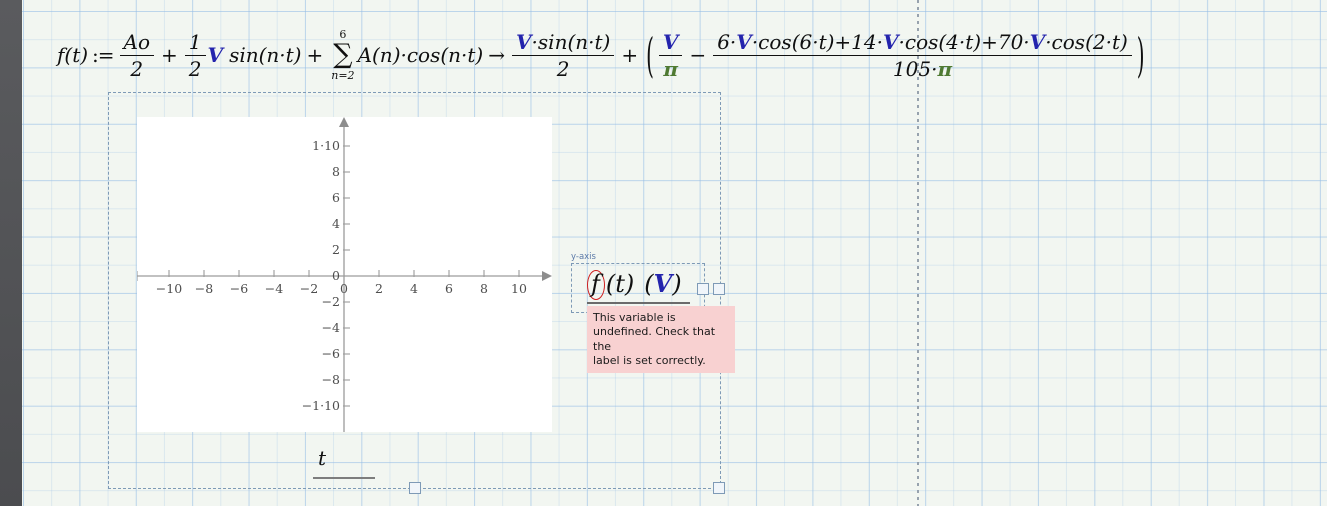 The image size is (1327, 506). What do you see at coordinates (650, 55) in the screenshot?
I see `open-paren: (` at bounding box center [650, 55].